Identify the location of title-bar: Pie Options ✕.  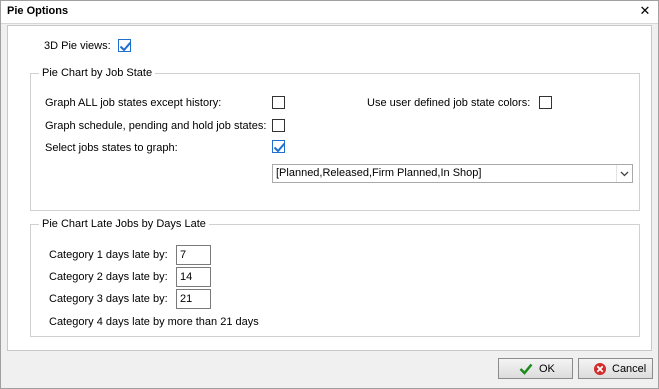
(329, 12).